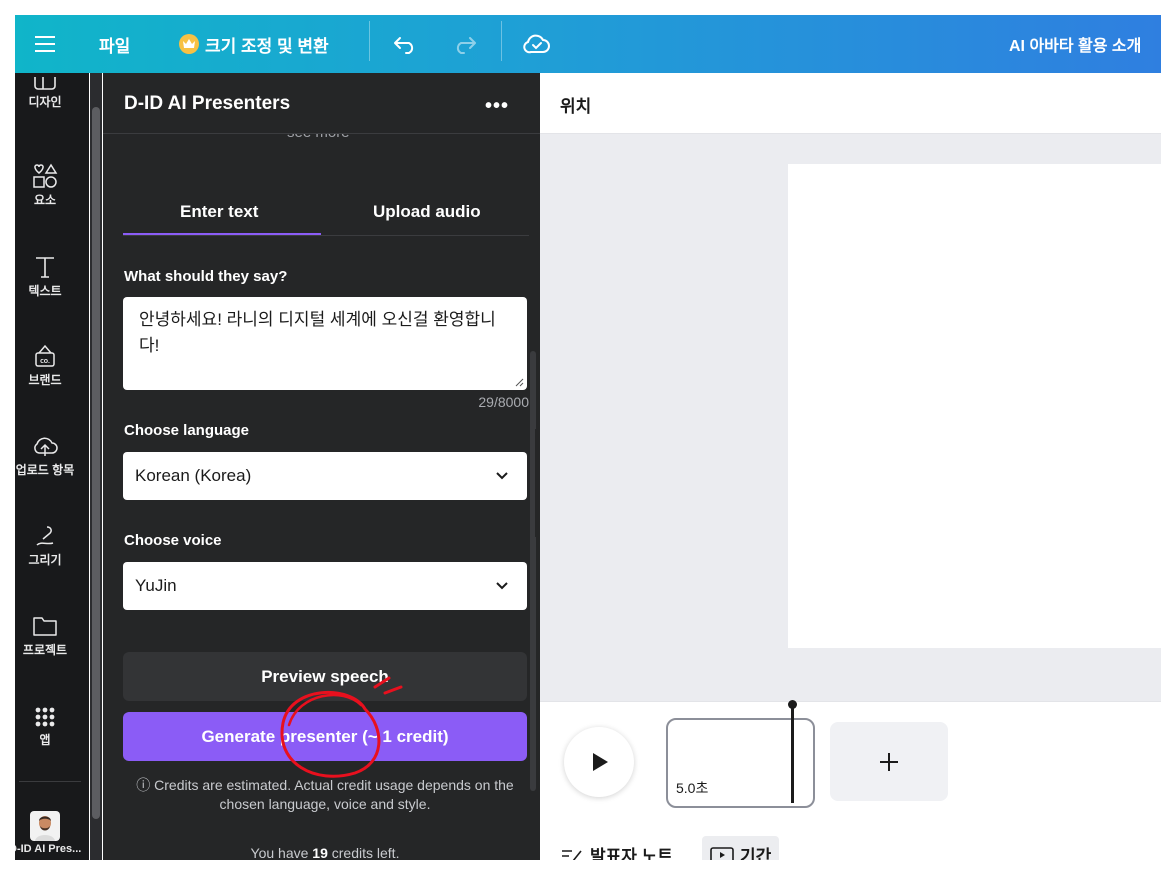 The image size is (1176, 875). I want to click on design-icon, so click(45, 83).